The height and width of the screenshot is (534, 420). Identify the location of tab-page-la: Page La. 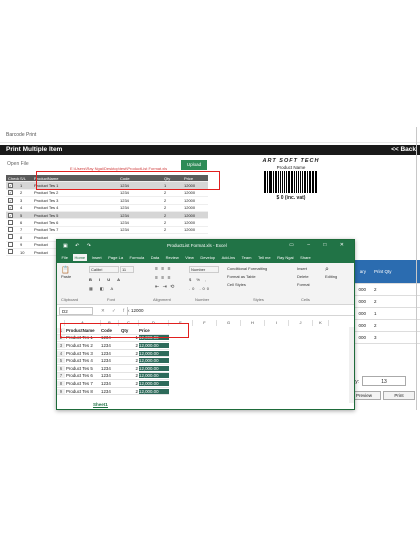
(116, 257).